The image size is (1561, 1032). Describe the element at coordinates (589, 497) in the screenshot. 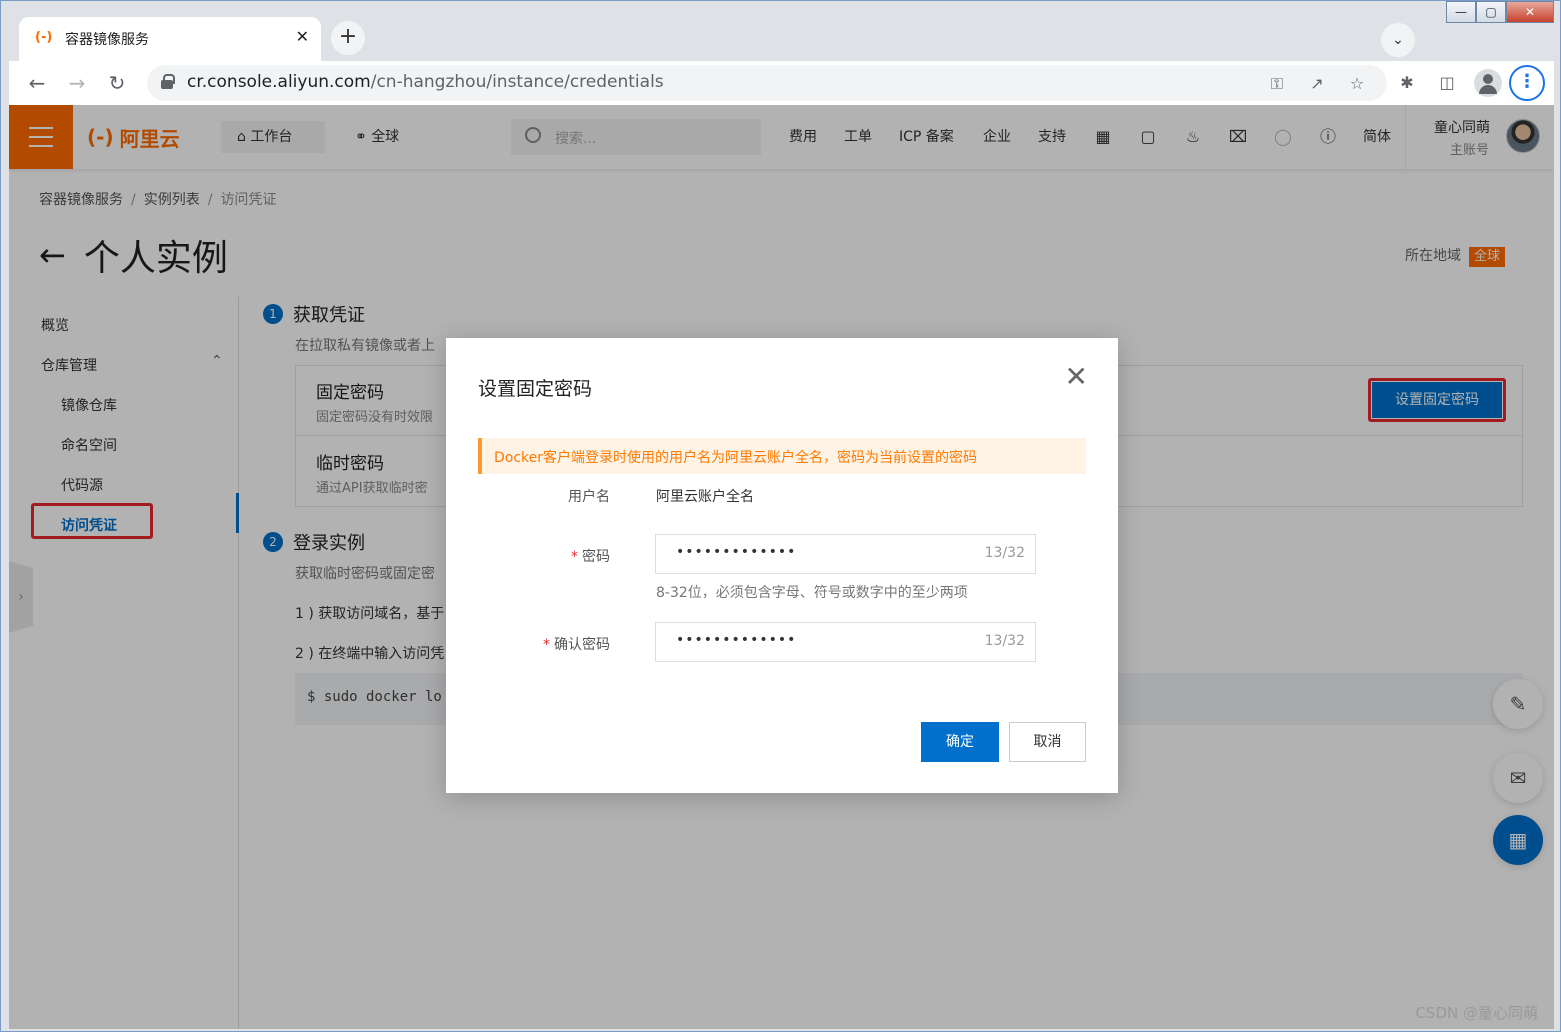

I see `username-label: 用户名` at that location.